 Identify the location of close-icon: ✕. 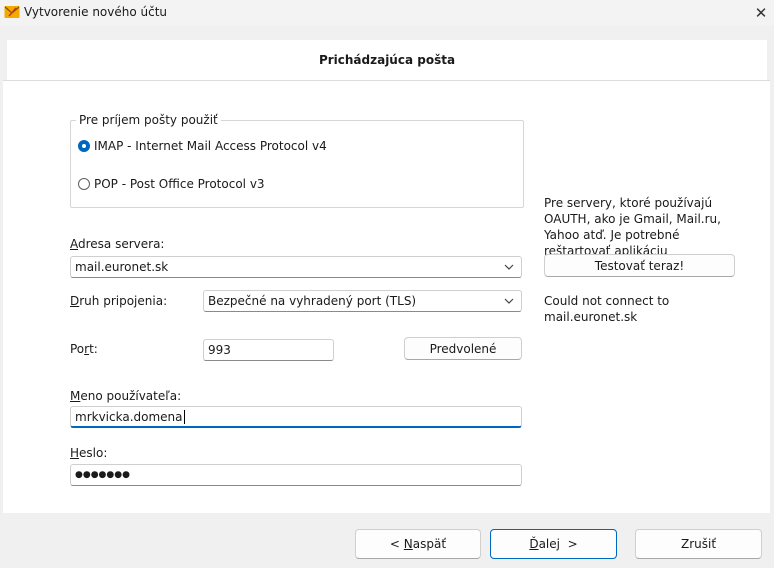
(761, 13).